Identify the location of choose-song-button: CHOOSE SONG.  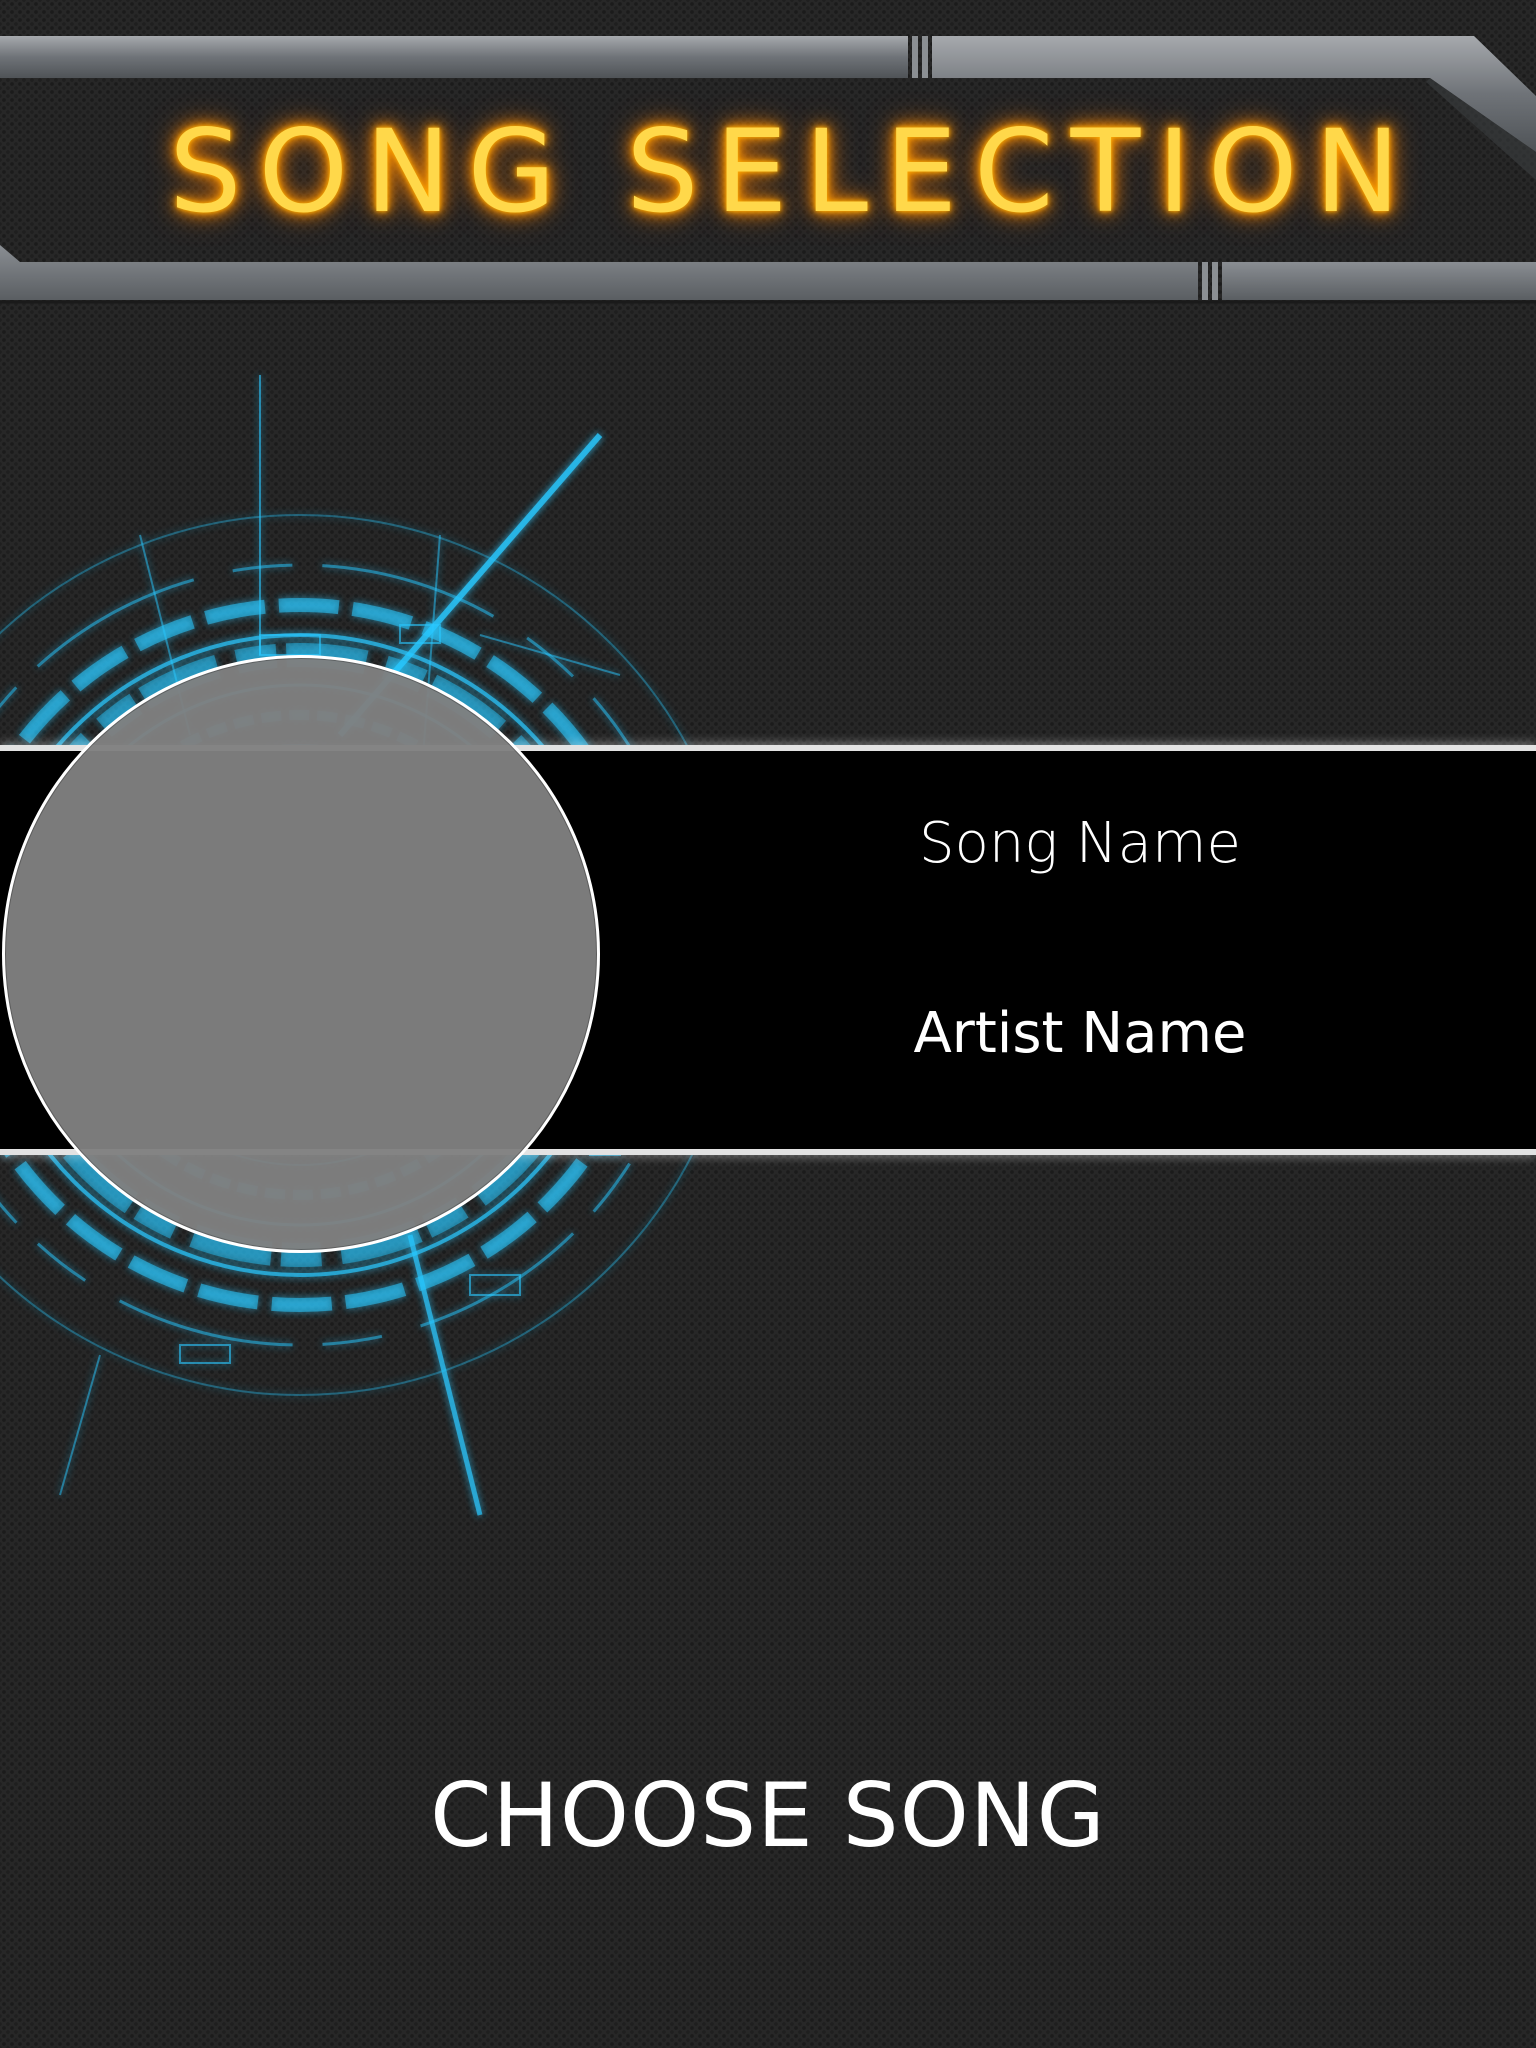
(768, 1815).